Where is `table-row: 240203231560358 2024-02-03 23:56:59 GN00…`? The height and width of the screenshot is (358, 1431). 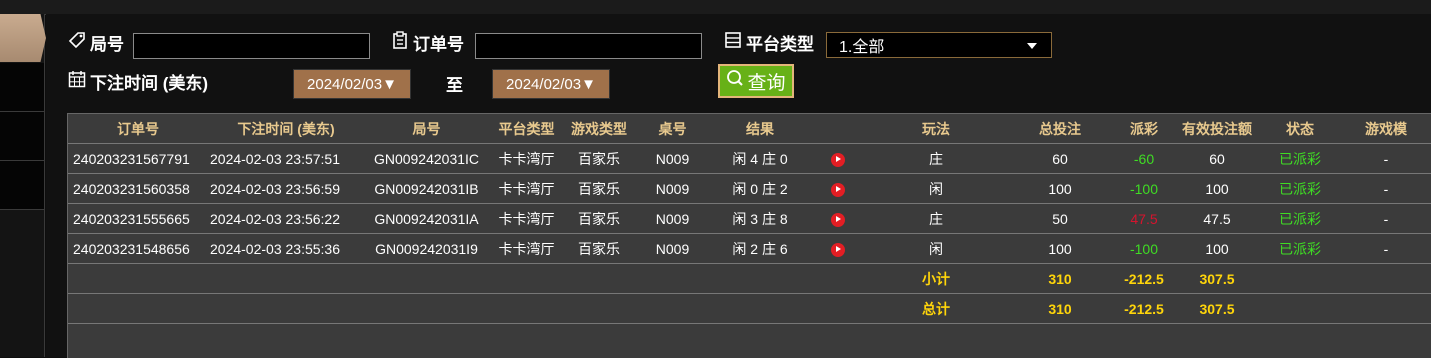 table-row: 240203231560358 2024-02-03 23:56:59 GN00… is located at coordinates (749, 188).